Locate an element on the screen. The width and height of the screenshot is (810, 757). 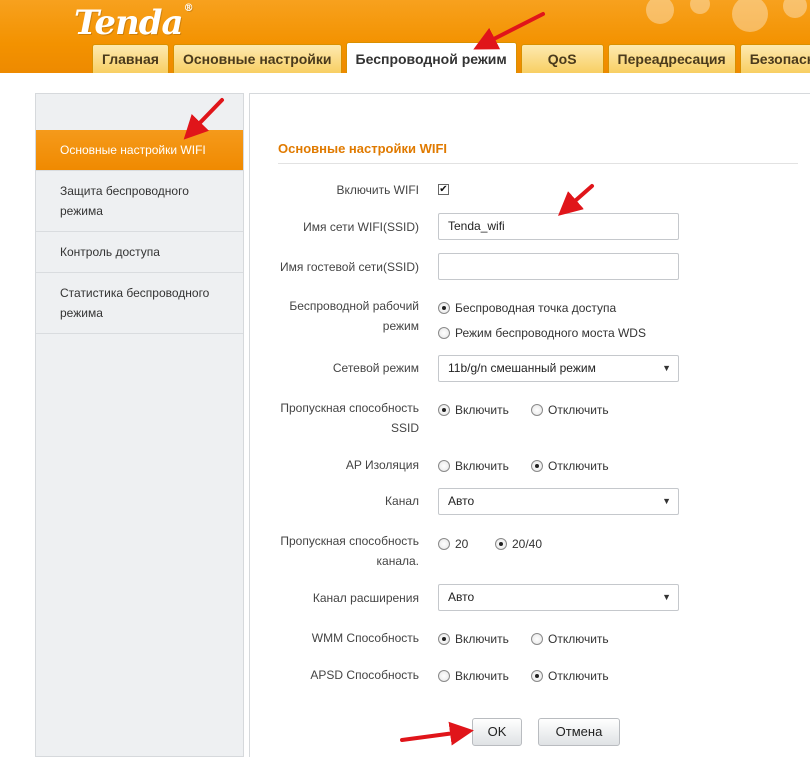
guest-ssid-label: Имя гостевой сети(SSID) is located at coordinates (349, 267).